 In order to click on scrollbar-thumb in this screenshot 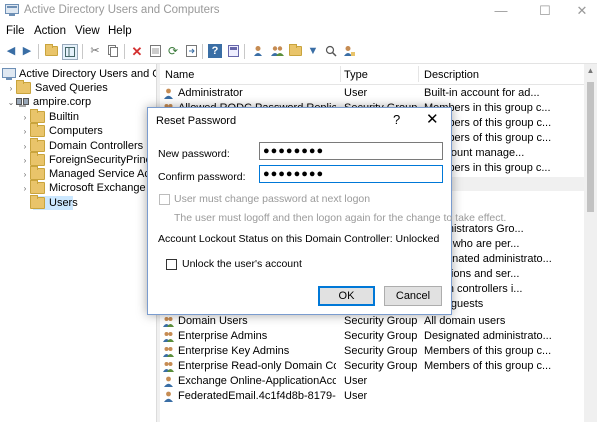, I will do `click(590, 147)`.